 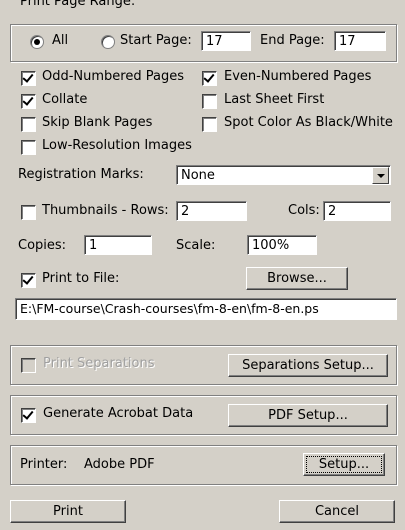 What do you see at coordinates (156, 40) in the screenshot?
I see `start-page-label: Start Page:` at bounding box center [156, 40].